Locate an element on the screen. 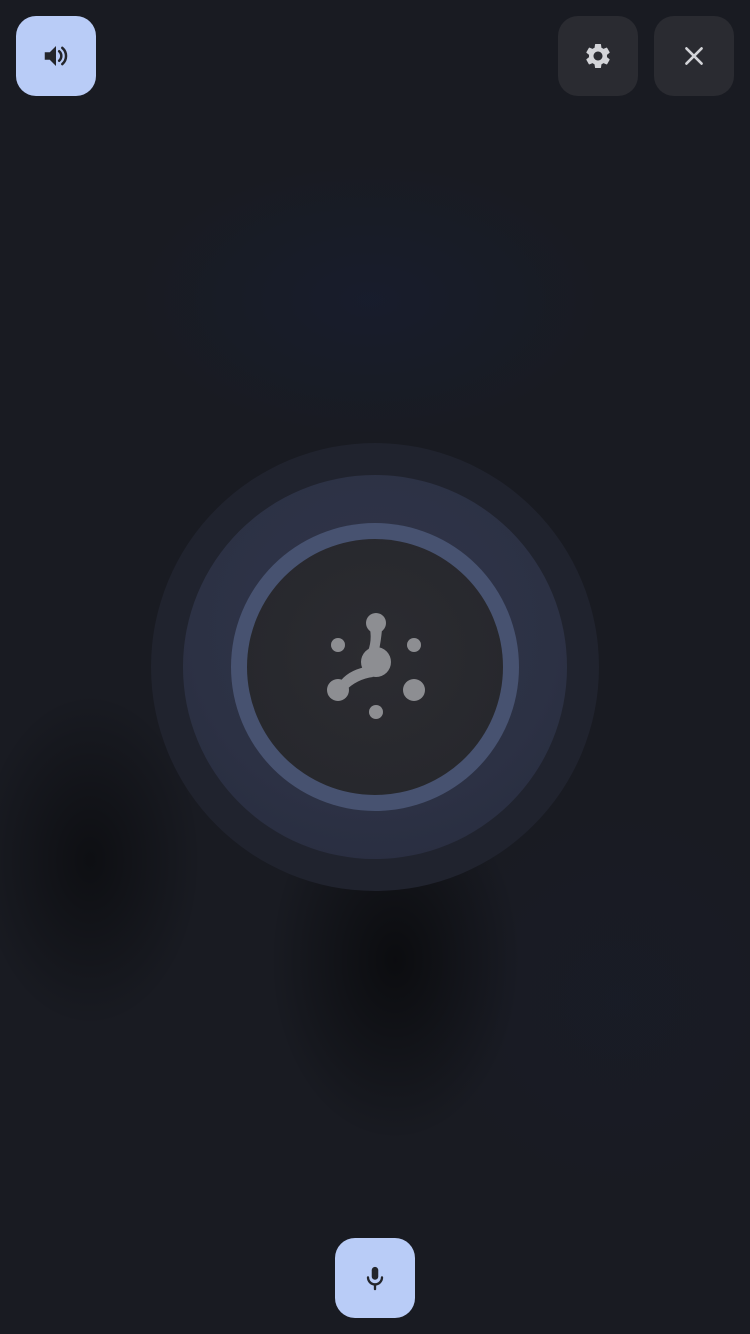 This screenshot has height=1334, width=750. close-button is located at coordinates (694, 56).